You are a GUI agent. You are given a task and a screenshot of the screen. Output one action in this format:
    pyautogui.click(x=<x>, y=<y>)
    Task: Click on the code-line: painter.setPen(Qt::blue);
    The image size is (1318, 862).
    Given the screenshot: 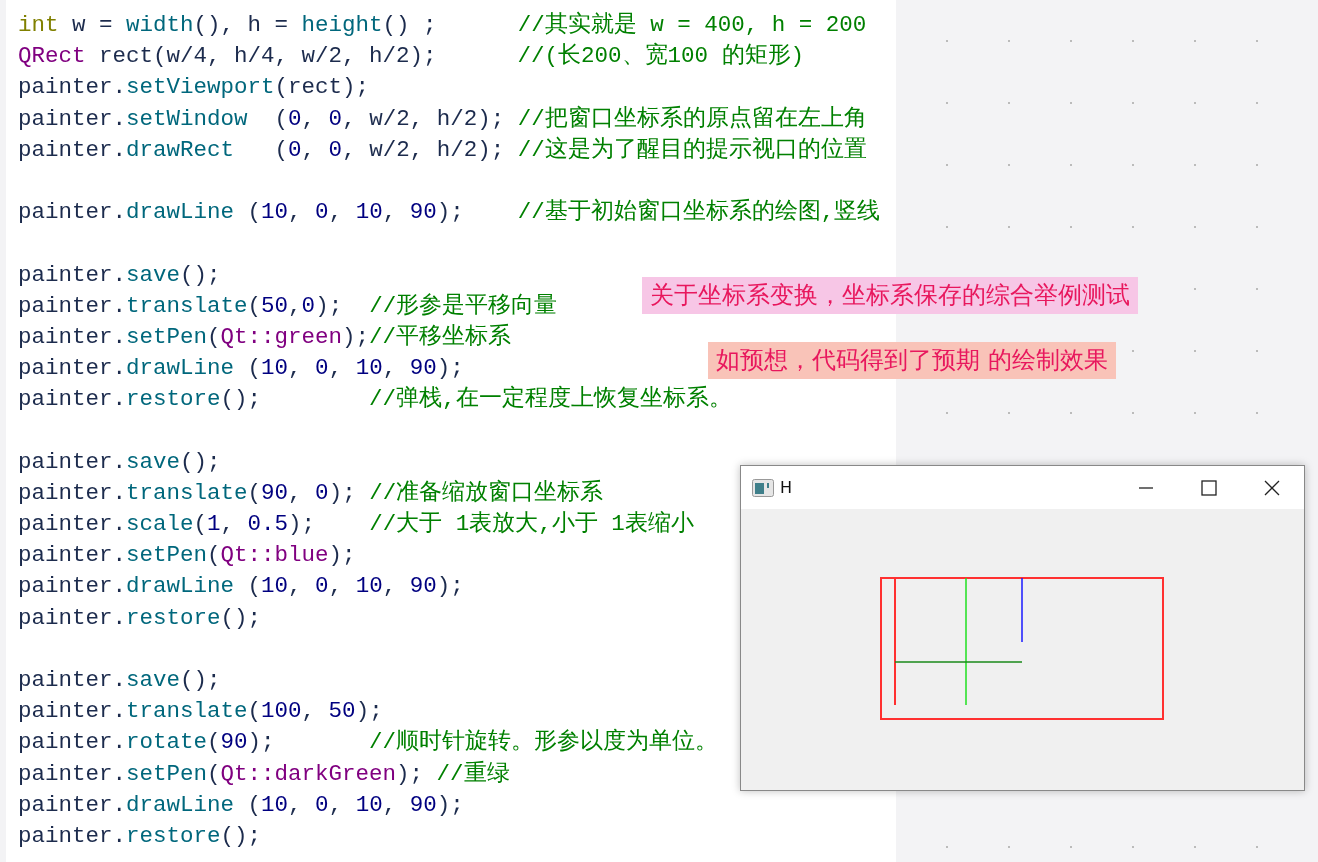 What is the action you would take?
    pyautogui.click(x=186, y=556)
    